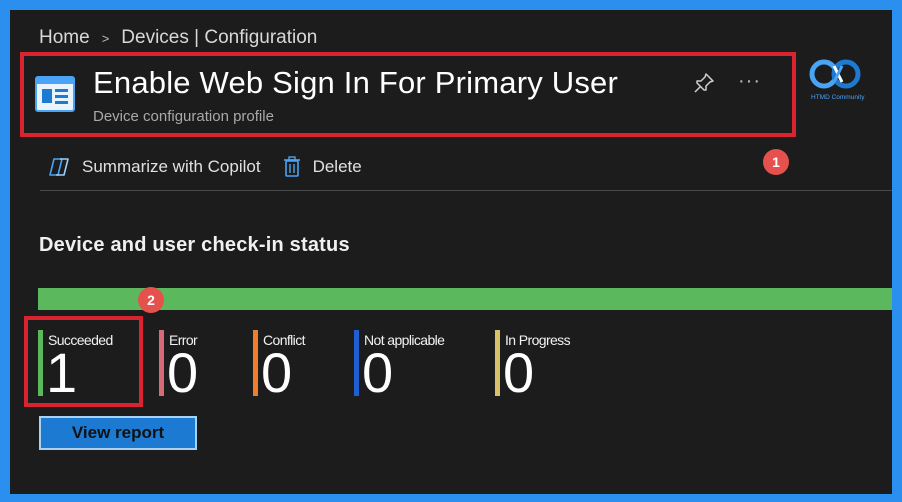 This screenshot has height=502, width=902. Describe the element at coordinates (83, 361) in the screenshot. I see `succeeded-highlight-box` at that location.